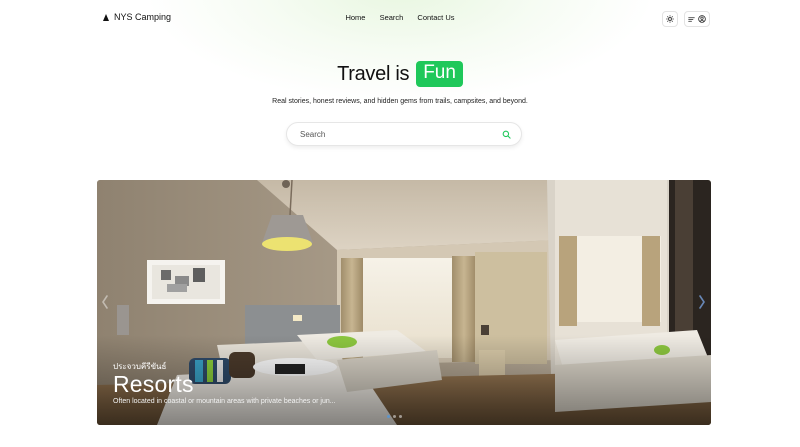 The width and height of the screenshot is (800, 447). I want to click on theme-toggle-button, so click(670, 19).